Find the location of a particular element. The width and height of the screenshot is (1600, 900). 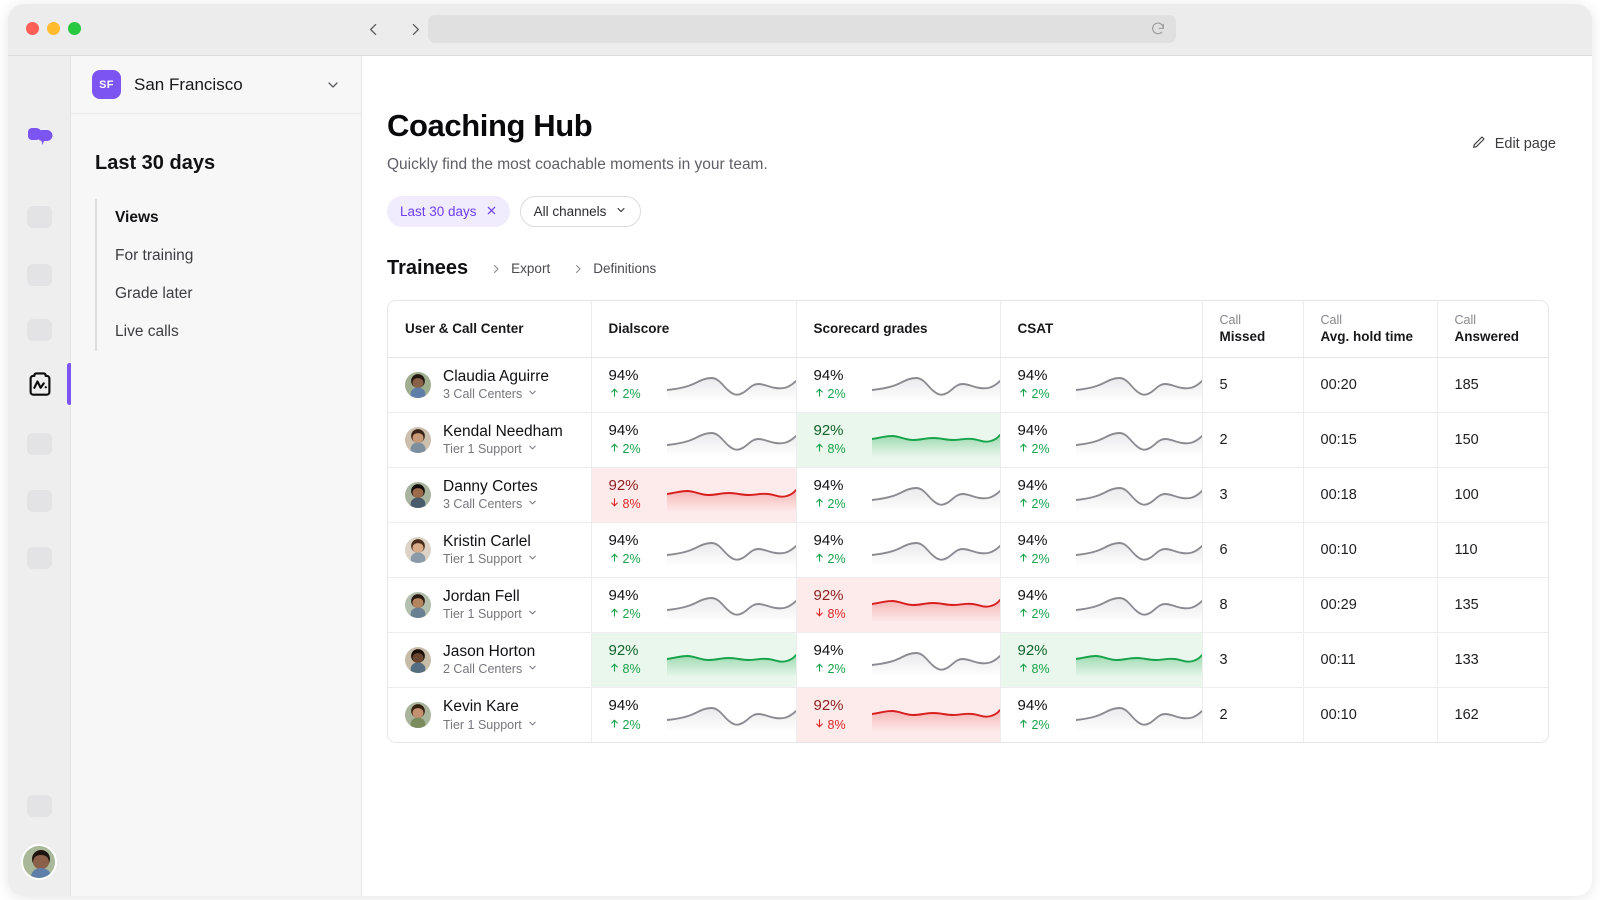

sidebar-item-for-training: For training is located at coordinates (238, 256).